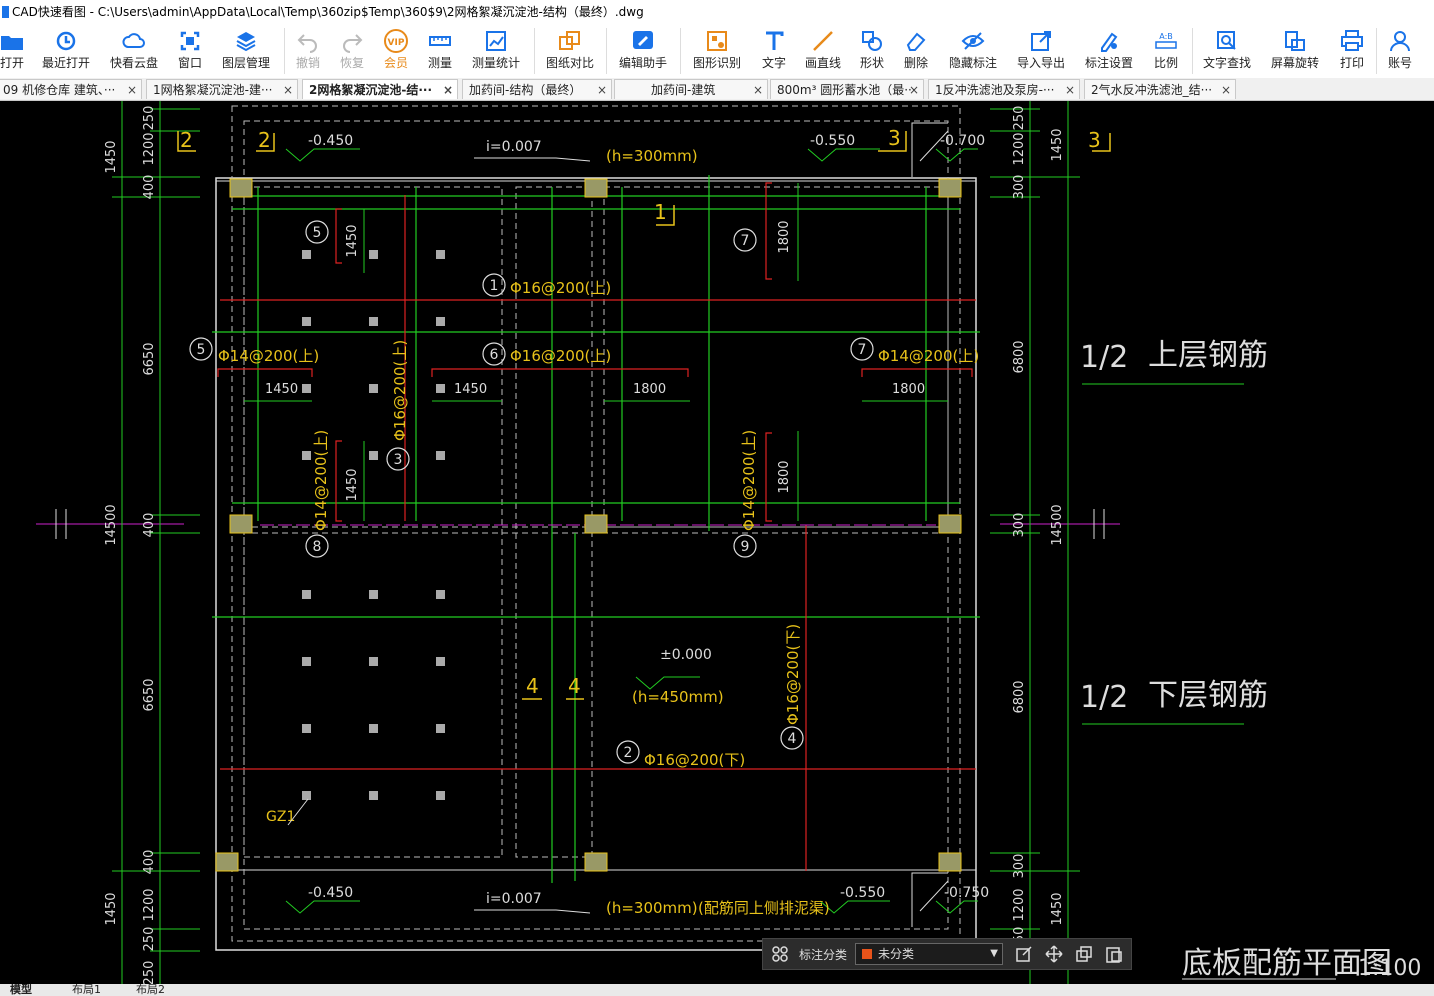 This screenshot has width=1434, height=996. I want to click on edit-icon, so click(1024, 954).